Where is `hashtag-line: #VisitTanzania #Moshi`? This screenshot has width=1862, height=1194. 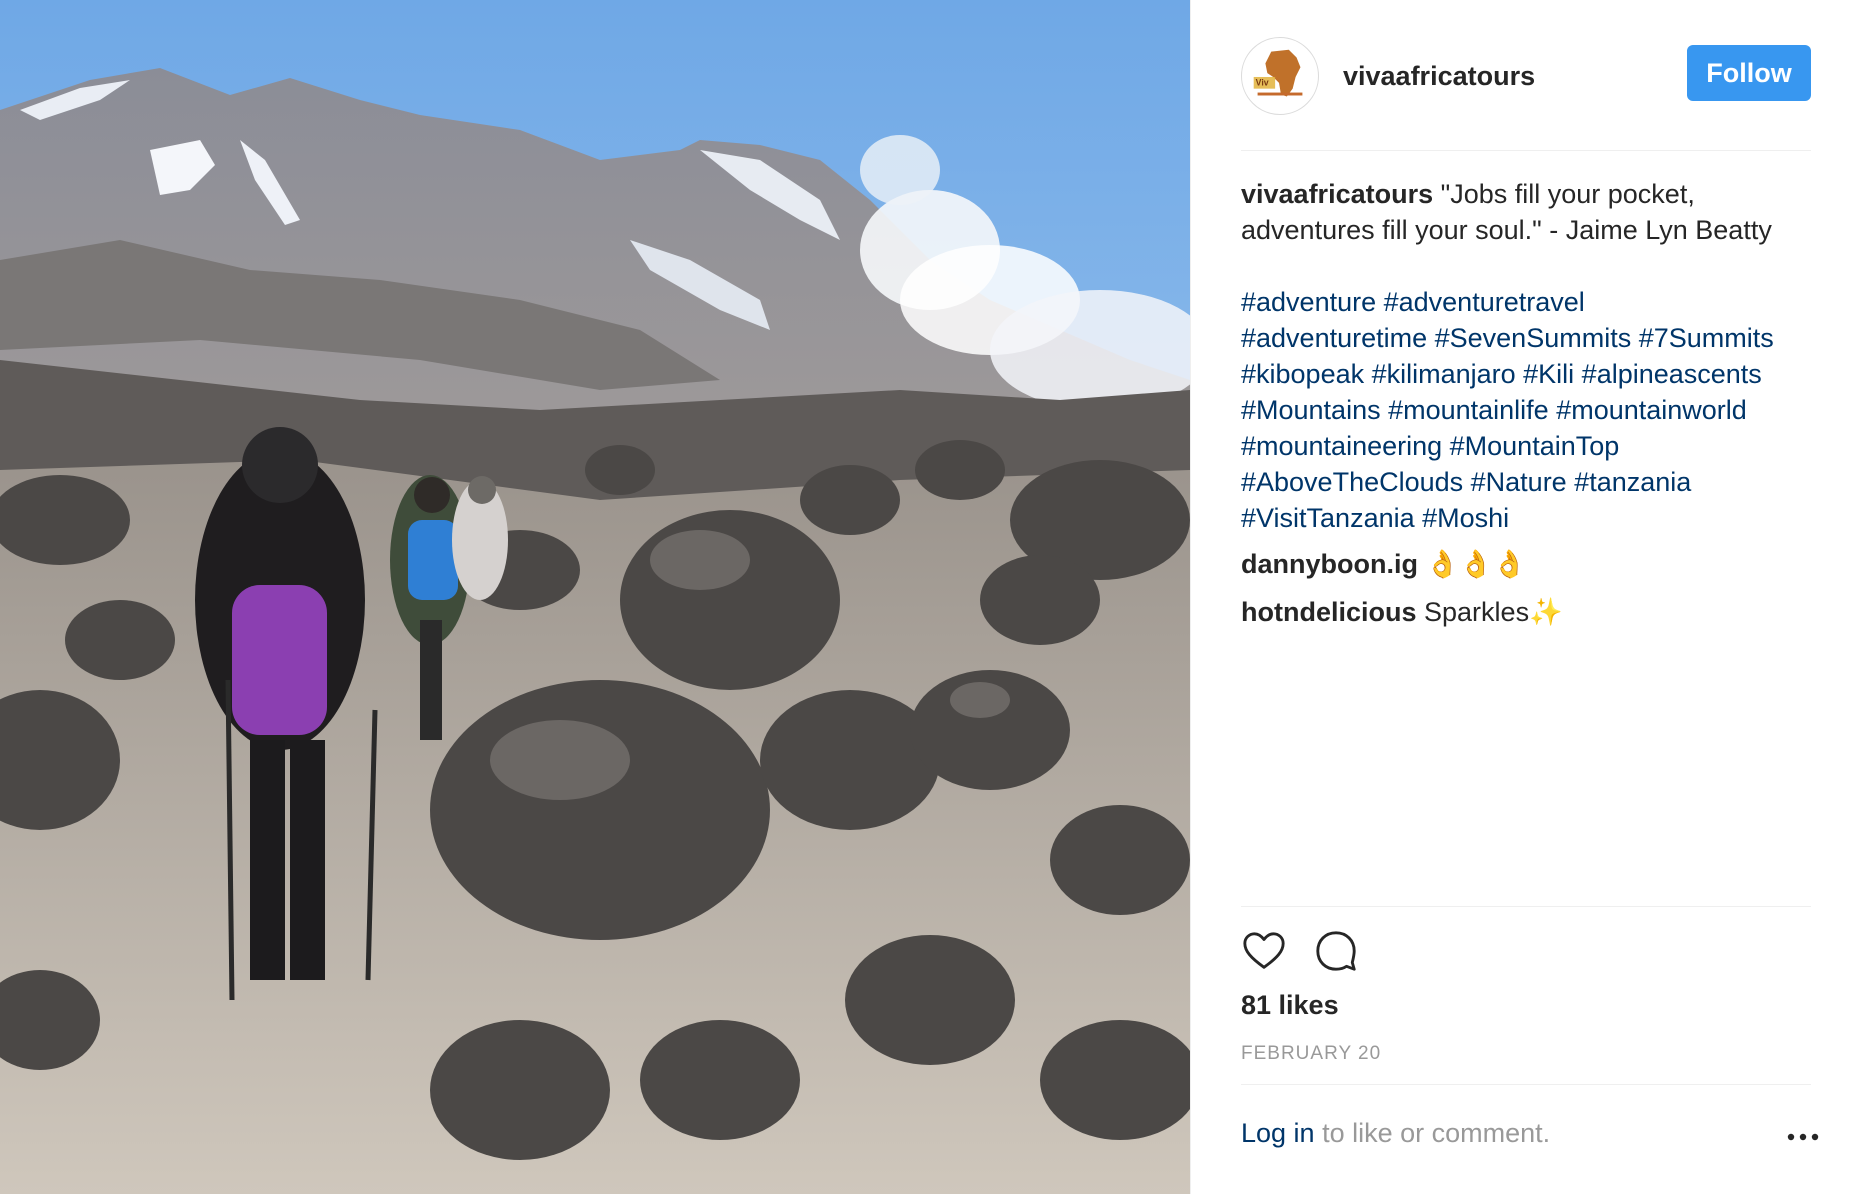
hashtag-line: #VisitTanzania #Moshi is located at coordinates (1531, 518).